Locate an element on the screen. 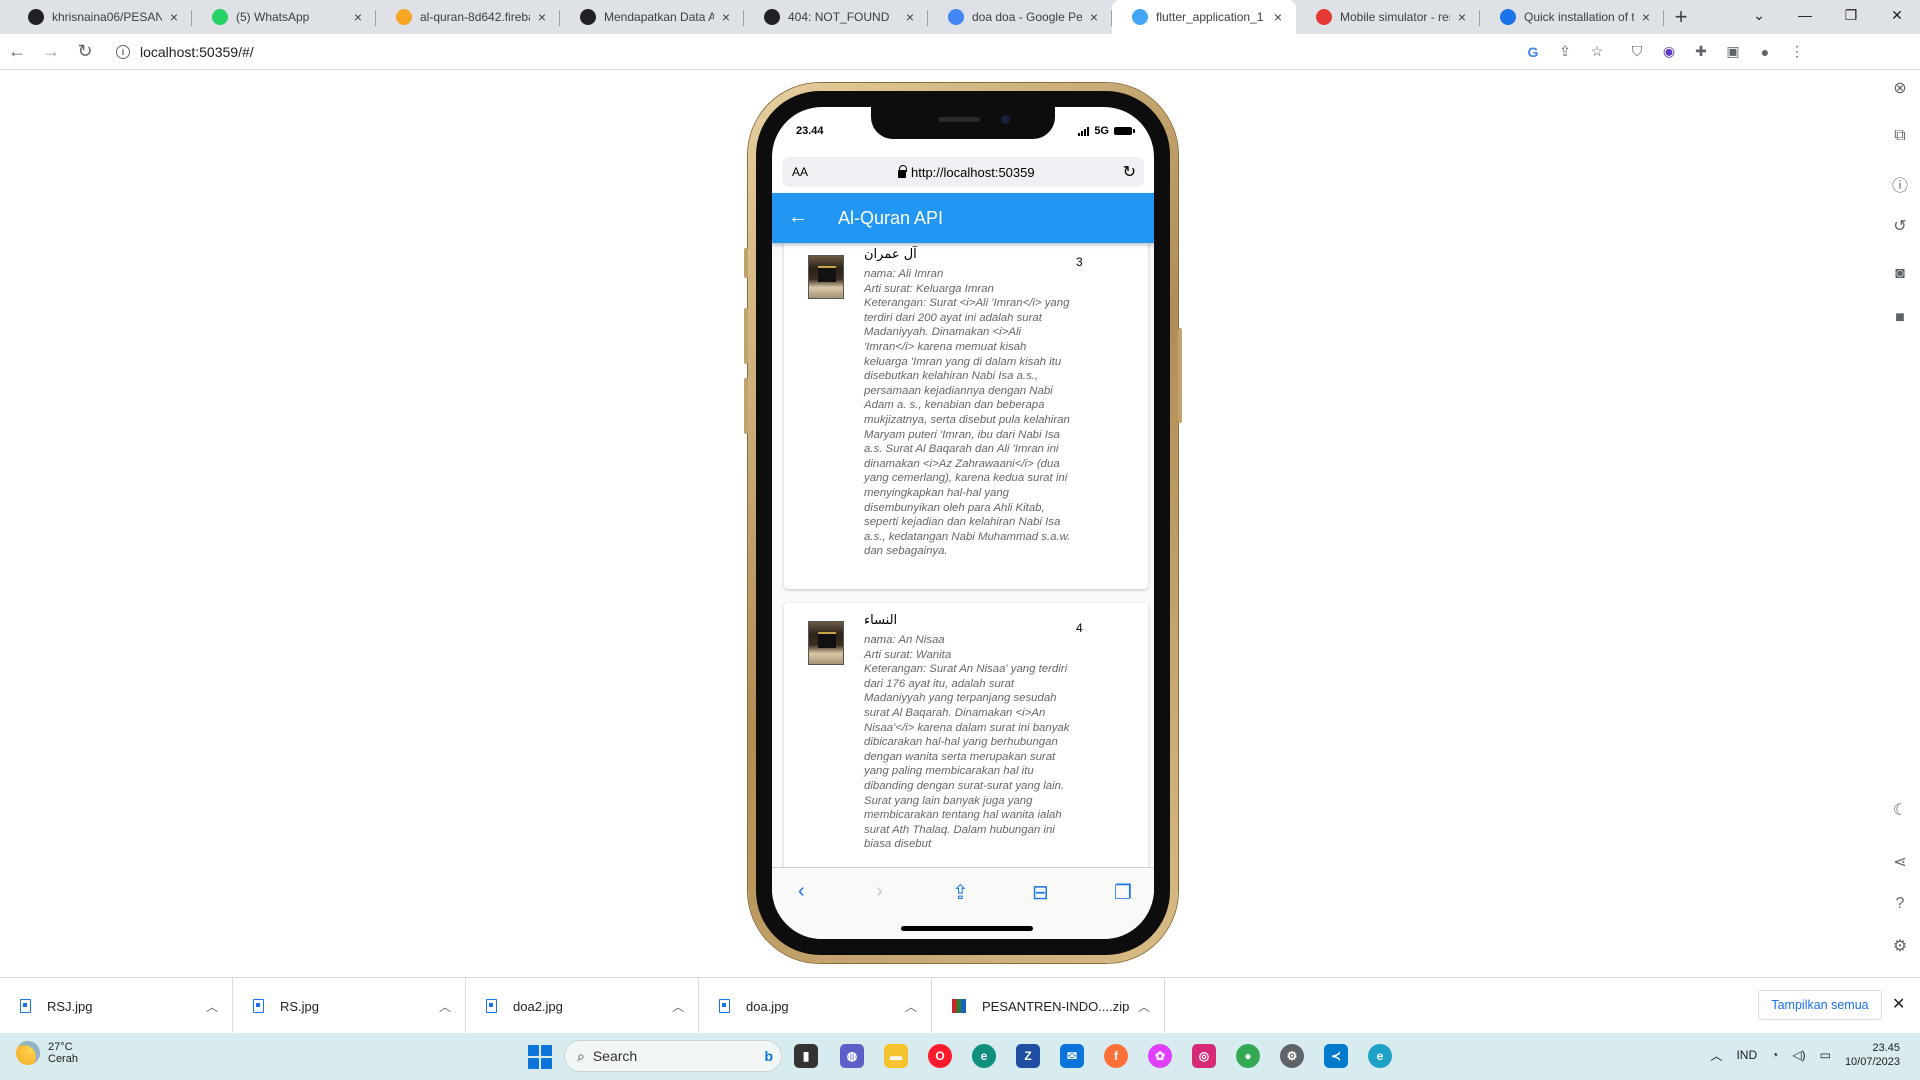 The width and height of the screenshot is (1920, 1080). battery-tray-icon: ▭ is located at coordinates (1825, 1055).